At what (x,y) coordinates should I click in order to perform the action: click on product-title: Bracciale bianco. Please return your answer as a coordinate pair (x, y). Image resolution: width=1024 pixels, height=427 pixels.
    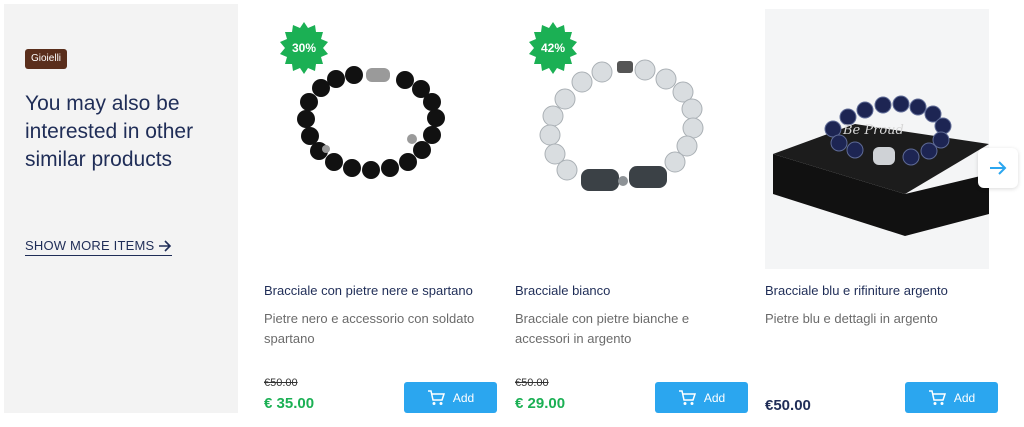
    Looking at the image, I should click on (625, 290).